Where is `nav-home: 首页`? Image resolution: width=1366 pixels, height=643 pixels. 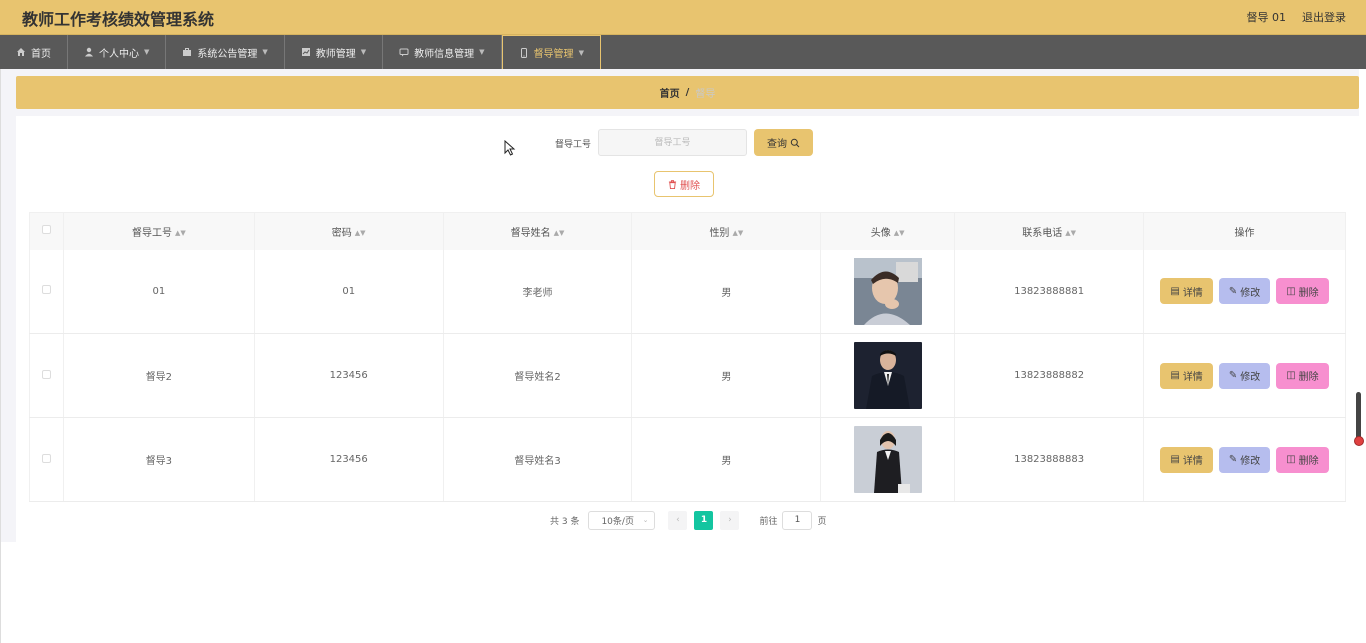
nav-home: 首页 is located at coordinates (34, 52).